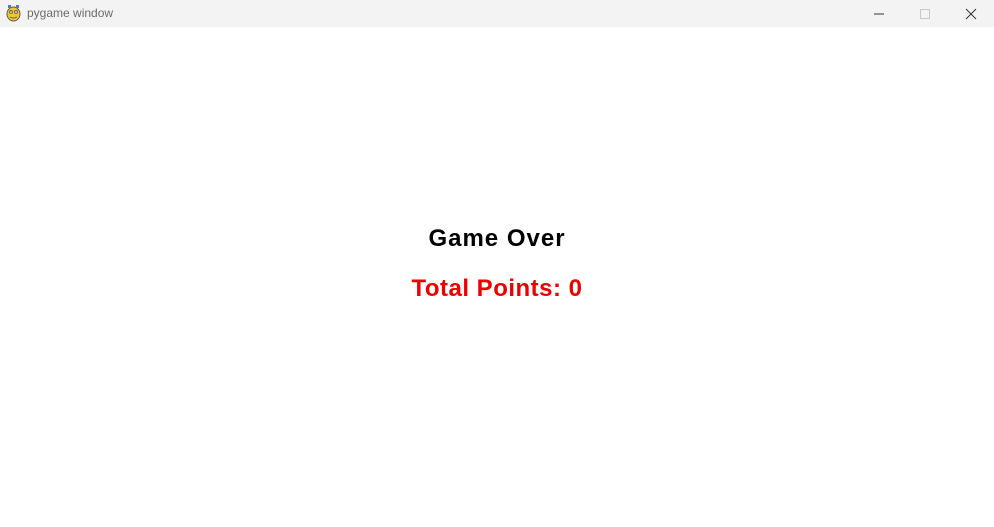  I want to click on game-over-text: Game Over, so click(497, 238).